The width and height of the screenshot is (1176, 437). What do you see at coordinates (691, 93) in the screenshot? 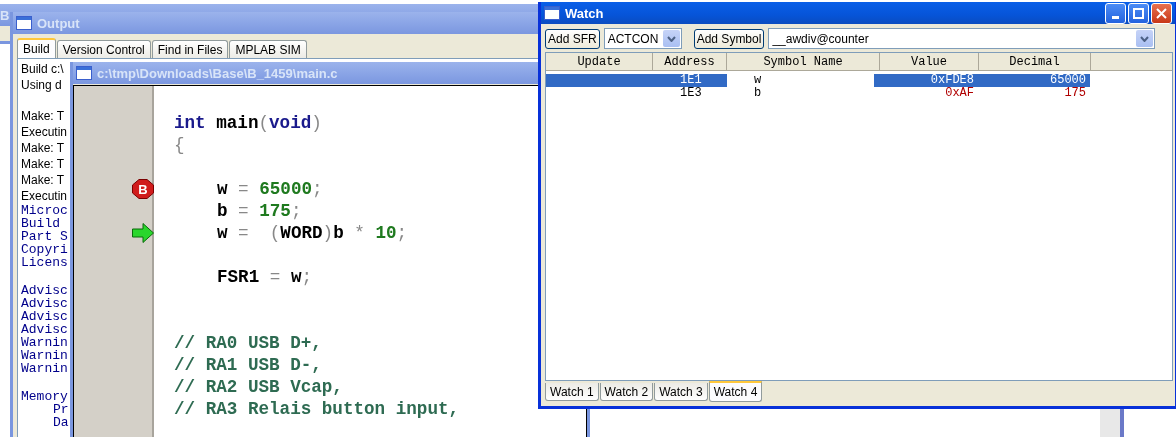
I see `table-cell-text: 1E3` at bounding box center [691, 93].